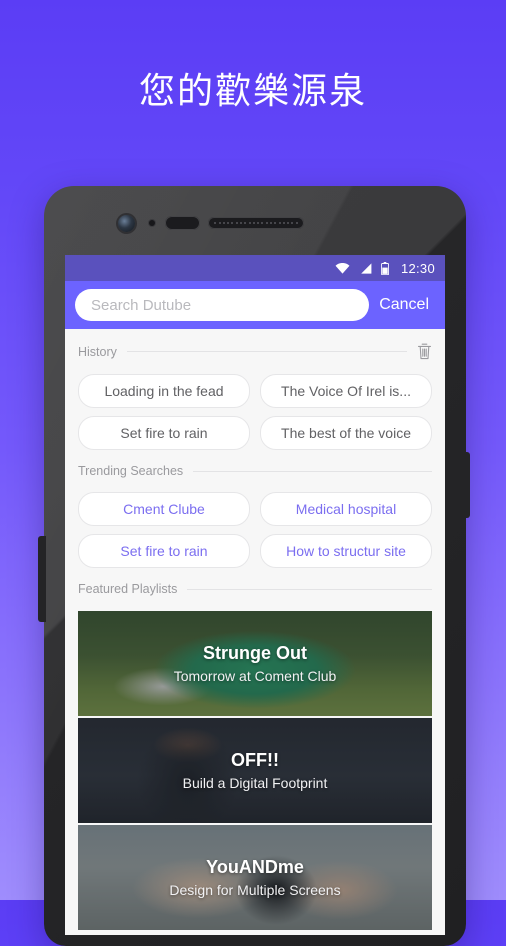 The height and width of the screenshot is (946, 506). Describe the element at coordinates (424, 351) in the screenshot. I see `trash-icon` at that location.